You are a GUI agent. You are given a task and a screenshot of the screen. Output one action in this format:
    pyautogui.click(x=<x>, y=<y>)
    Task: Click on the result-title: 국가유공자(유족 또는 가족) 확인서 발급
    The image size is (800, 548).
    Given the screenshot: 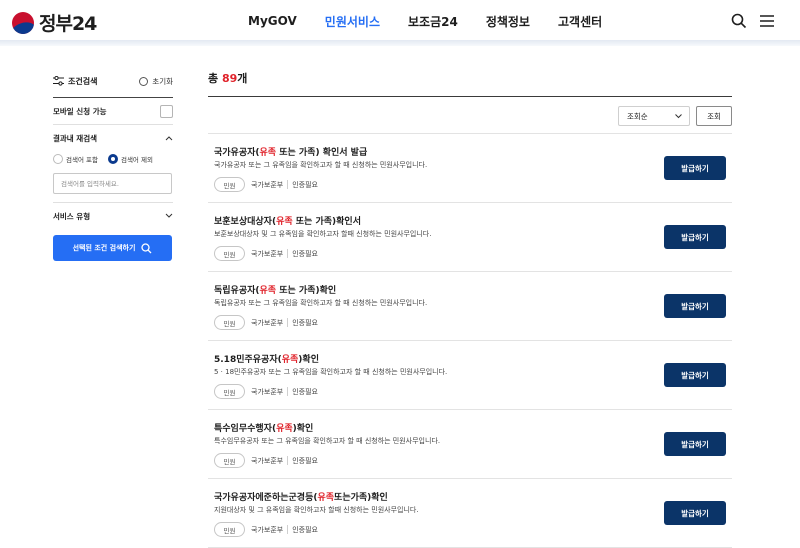 What is the action you would take?
    pyautogui.click(x=290, y=151)
    